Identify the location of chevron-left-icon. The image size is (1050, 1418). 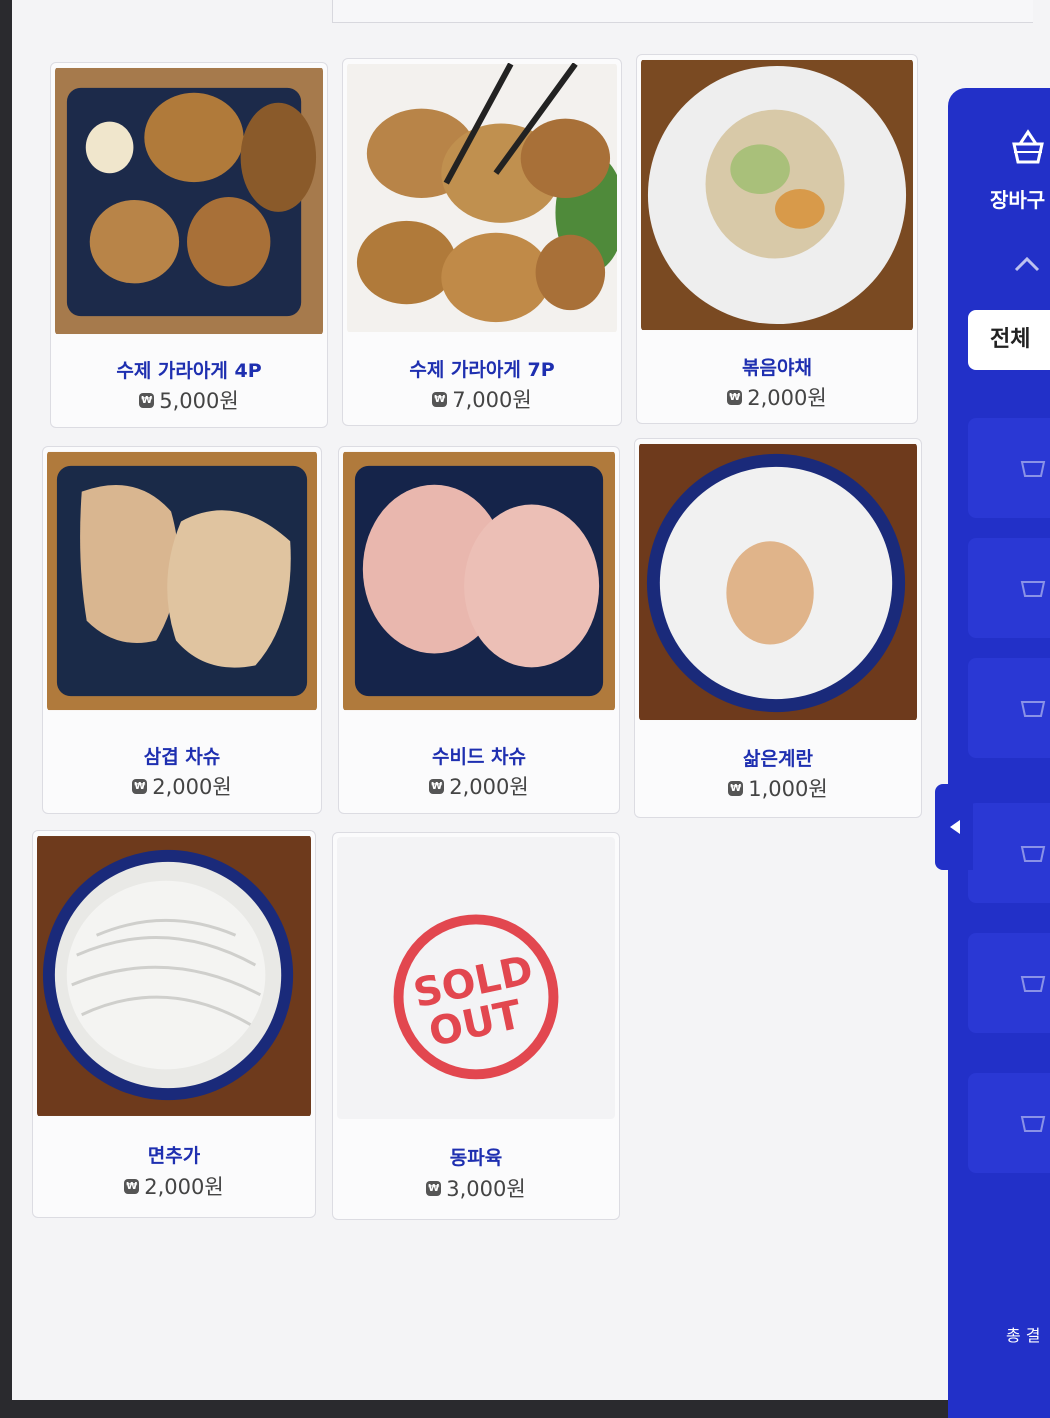
(955, 827).